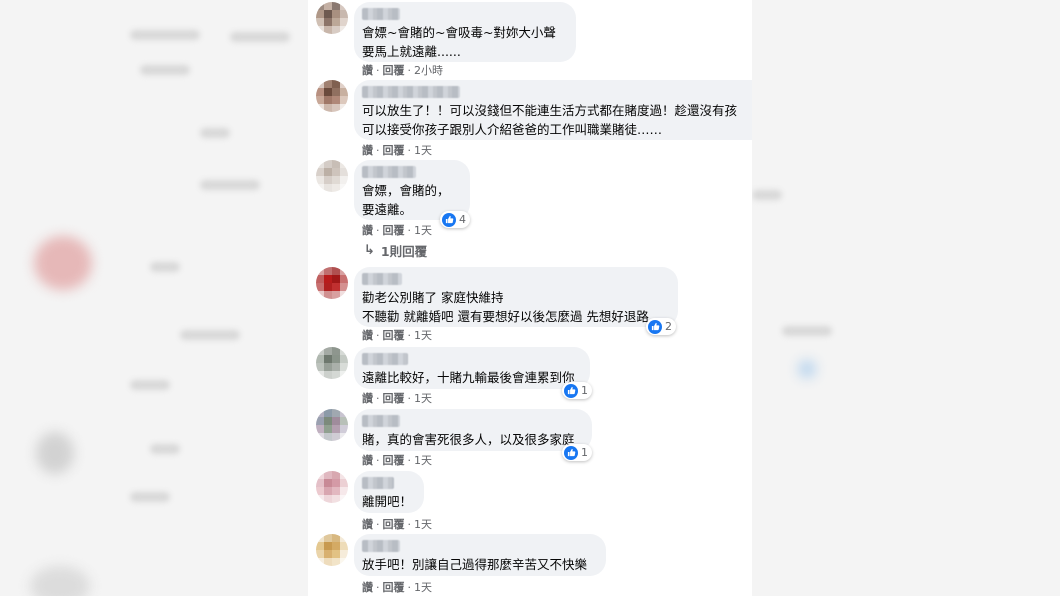 The image size is (1060, 596). What do you see at coordinates (468, 377) in the screenshot?
I see `comment-text: 遠離比較好，十賭九輸最後會連累到你` at bounding box center [468, 377].